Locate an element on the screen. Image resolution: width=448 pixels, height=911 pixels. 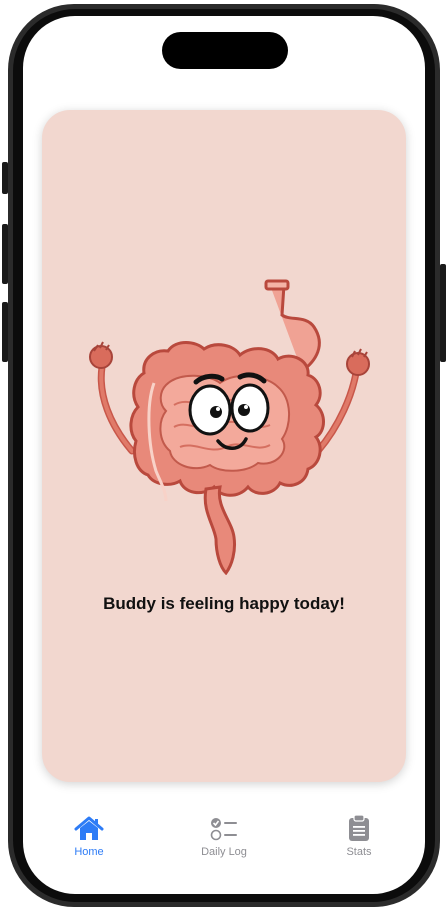
tab-bar: Home Daily Log Stats is located at coordinates (224, 842).